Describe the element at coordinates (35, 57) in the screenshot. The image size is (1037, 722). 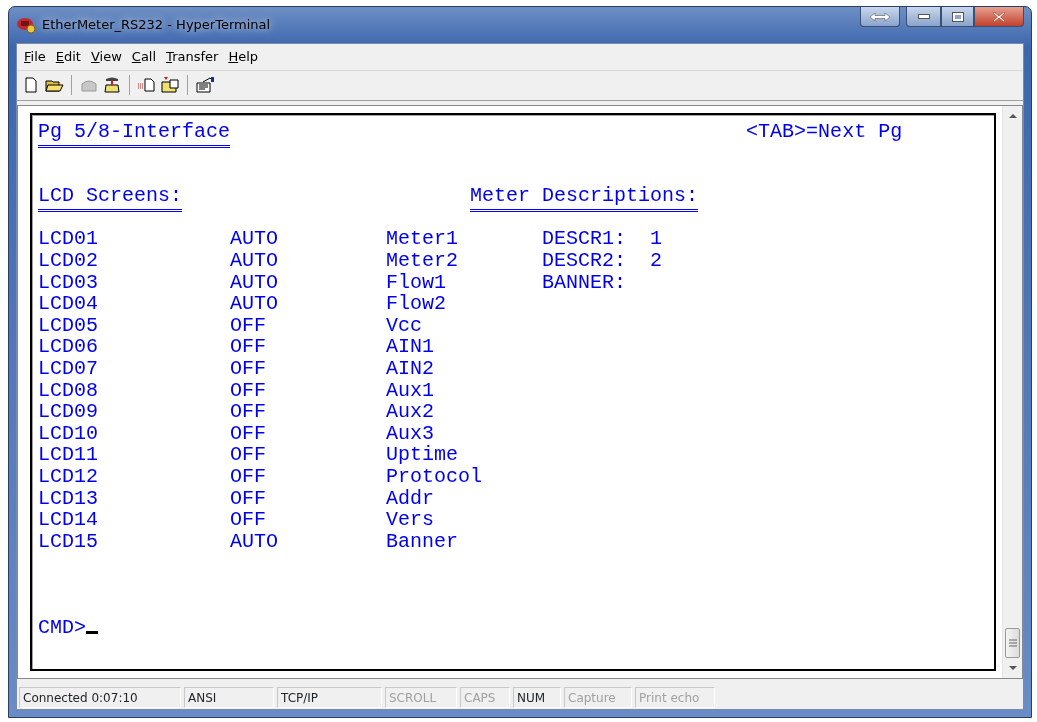
I see `menu-item: File` at that location.